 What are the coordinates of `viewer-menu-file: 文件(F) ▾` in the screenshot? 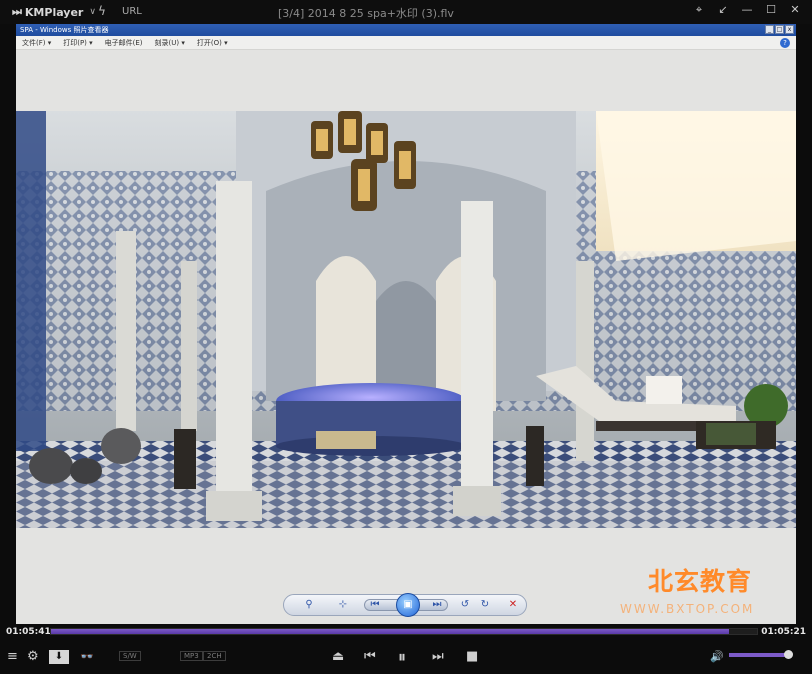 It's located at (37, 43).